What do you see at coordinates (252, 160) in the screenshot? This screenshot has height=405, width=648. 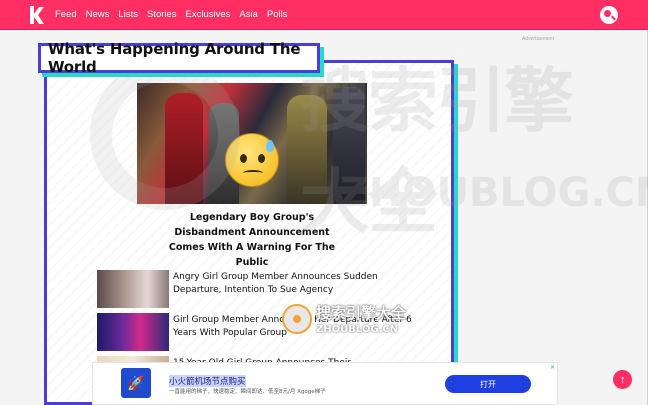 I see `anxious-sweat-emoji-icon` at bounding box center [252, 160].